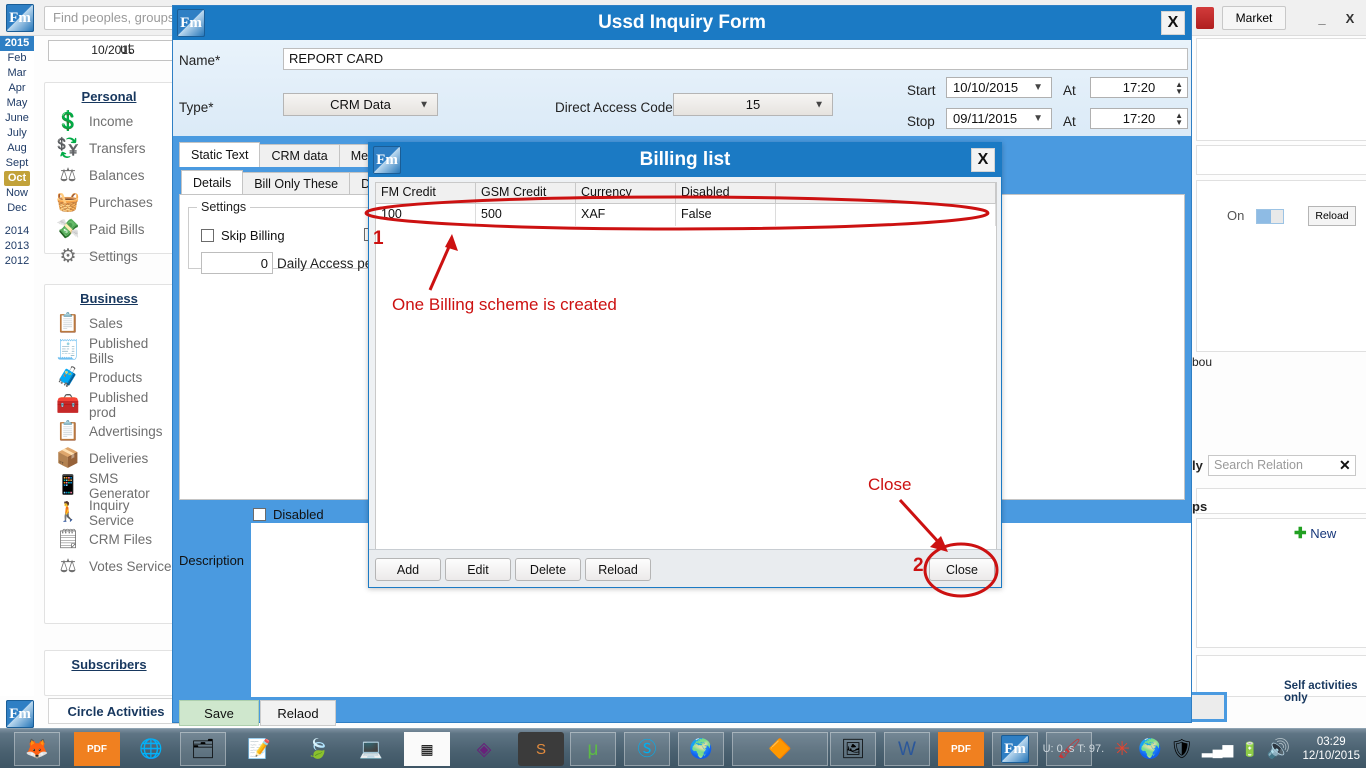 This screenshot has height=768, width=1366. What do you see at coordinates (701, 749) in the screenshot?
I see `idm-icon: 🌍` at bounding box center [701, 749].